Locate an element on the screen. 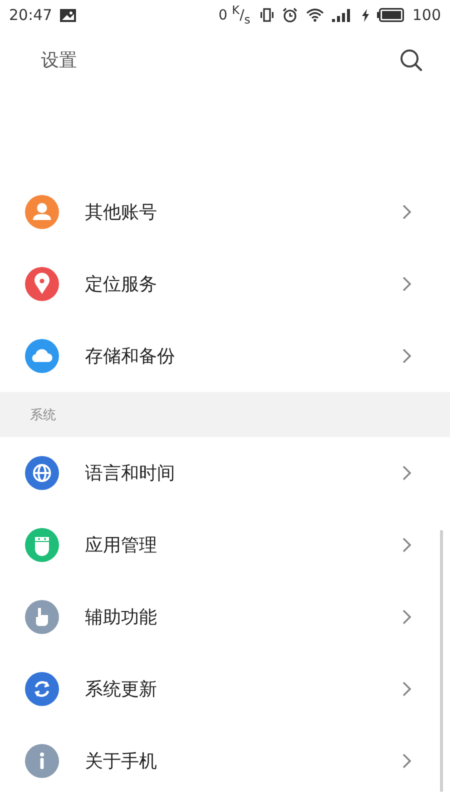 This screenshot has width=450, height=800. settings-item: 其他账号 is located at coordinates (225, 212).